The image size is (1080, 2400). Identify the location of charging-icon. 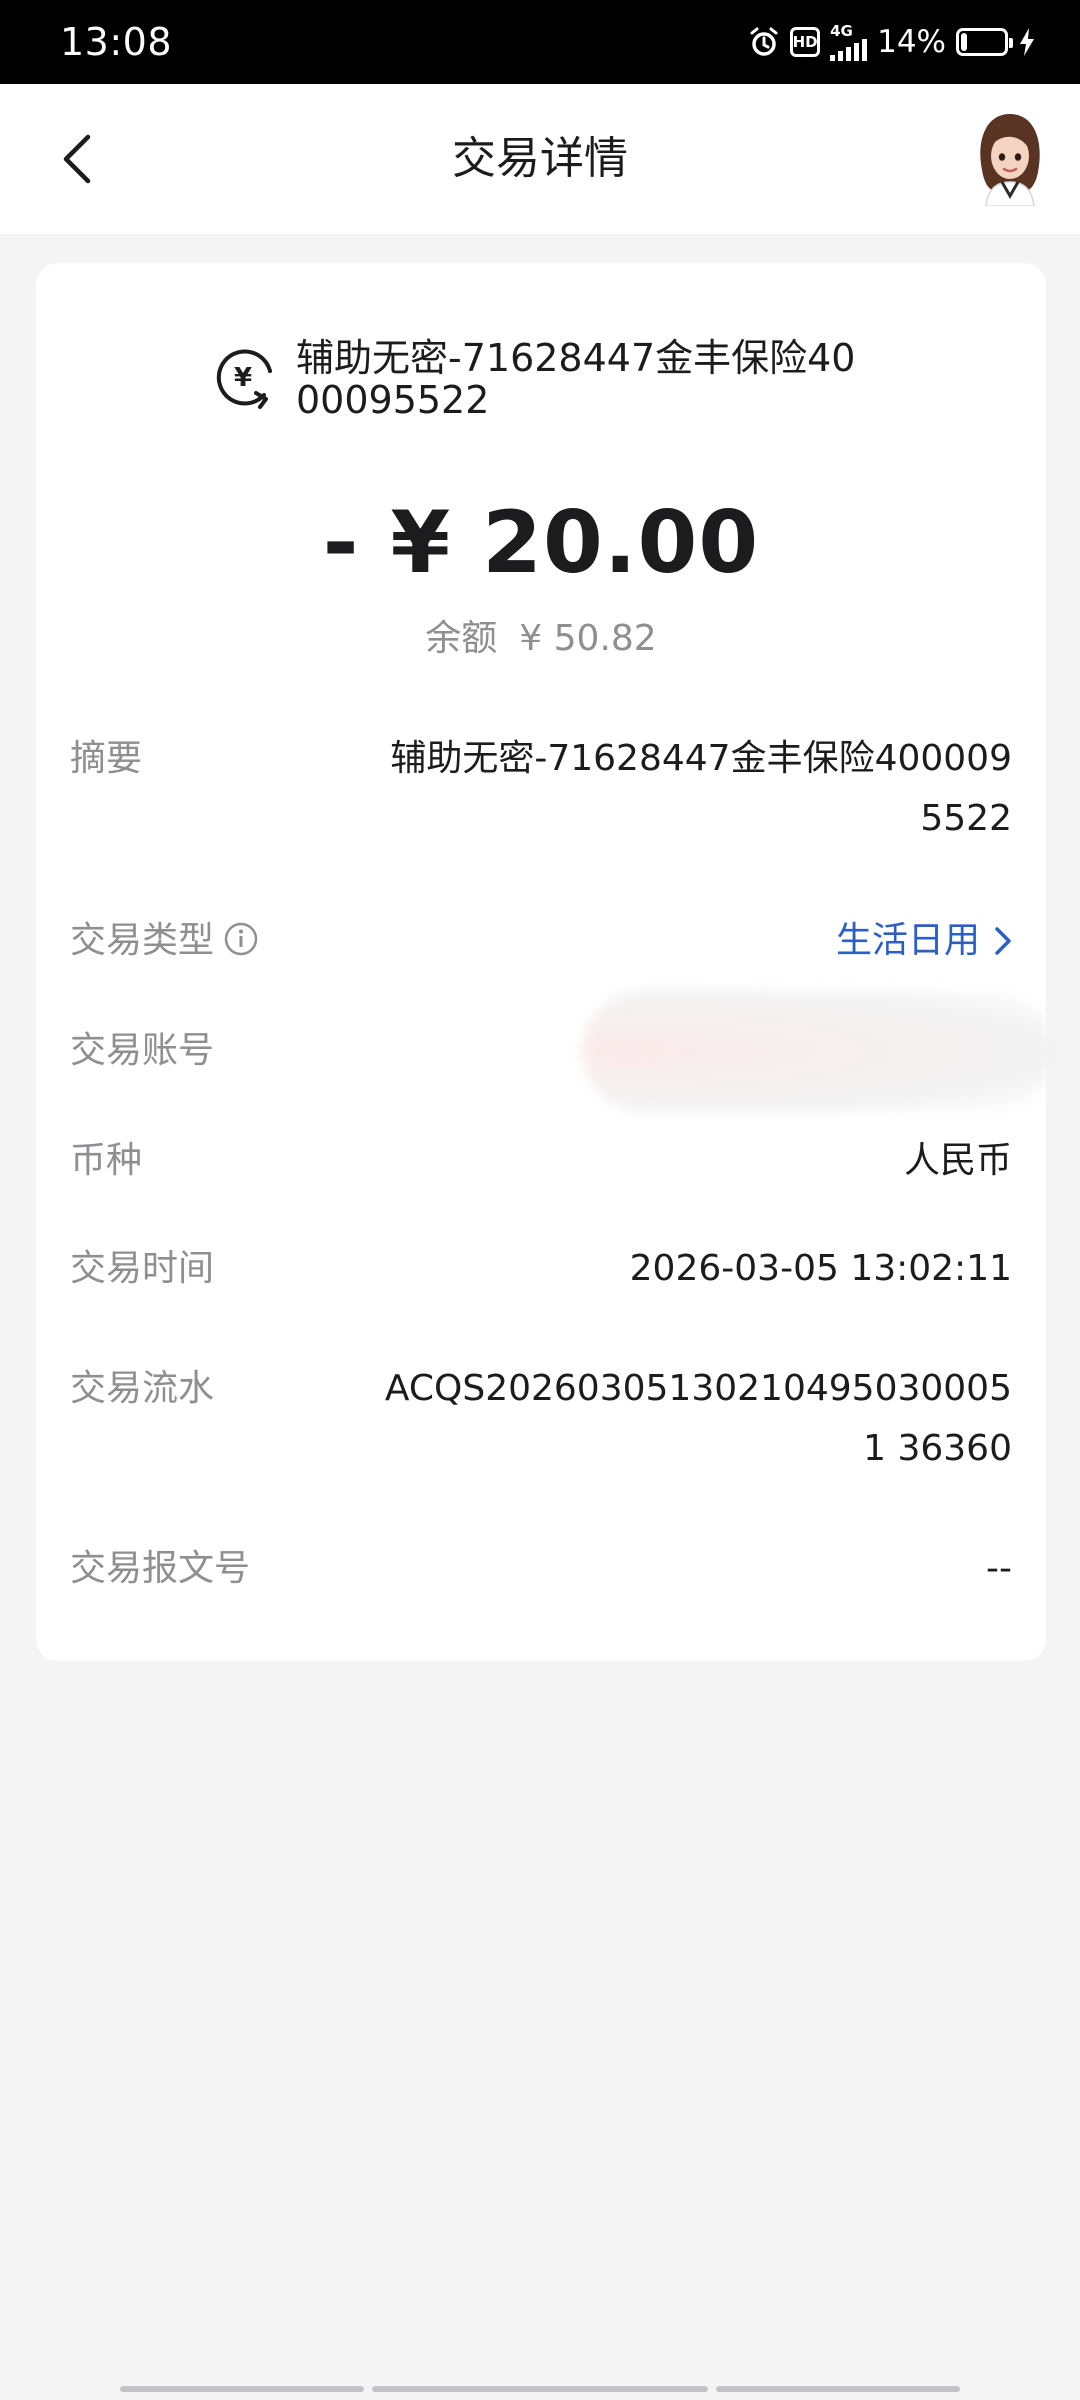
(1027, 42).